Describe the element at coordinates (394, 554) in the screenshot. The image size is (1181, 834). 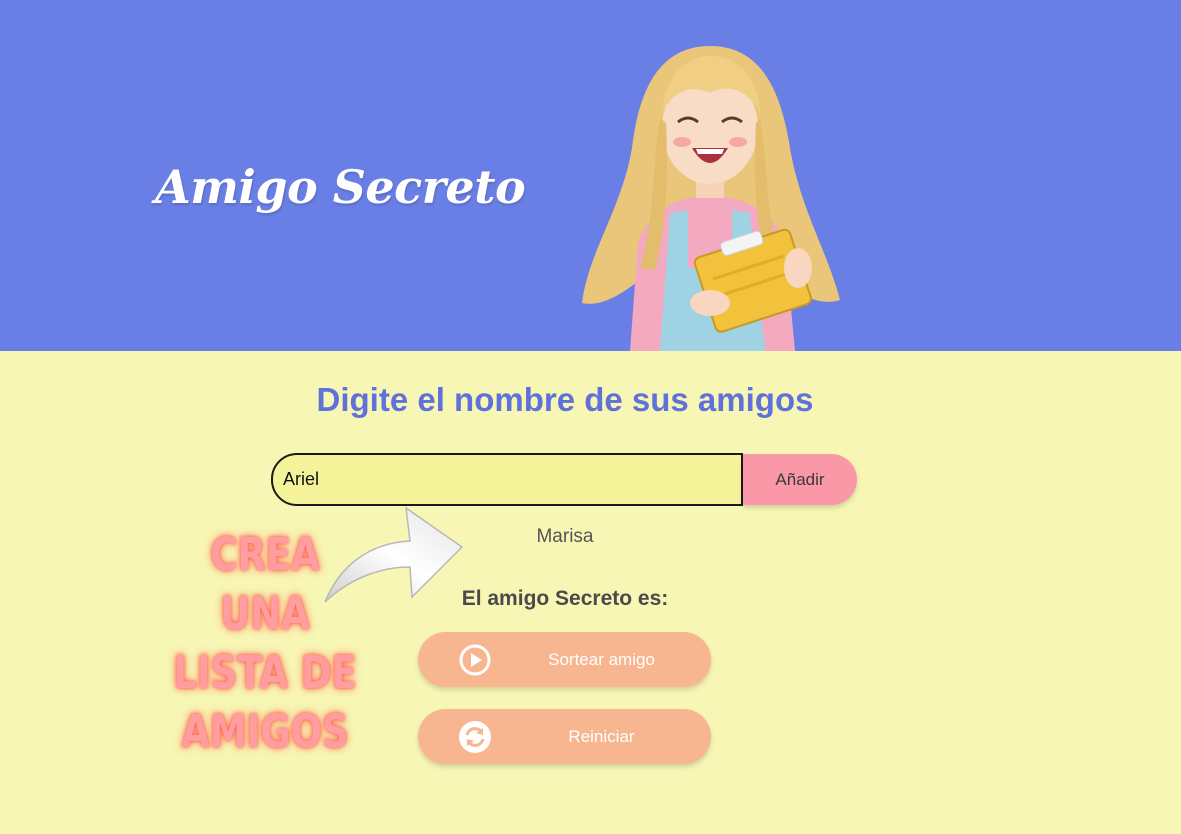
I see `curved-arrow-icon` at that location.